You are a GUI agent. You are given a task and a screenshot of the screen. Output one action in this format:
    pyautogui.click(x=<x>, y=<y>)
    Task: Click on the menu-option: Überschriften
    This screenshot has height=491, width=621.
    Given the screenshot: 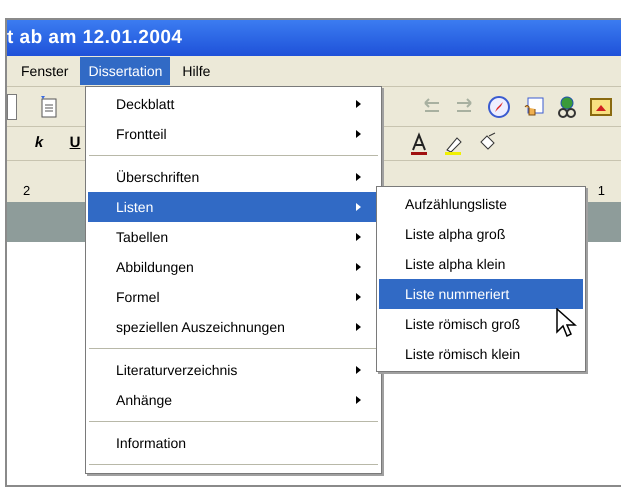 What is the action you would take?
    pyautogui.click(x=233, y=177)
    